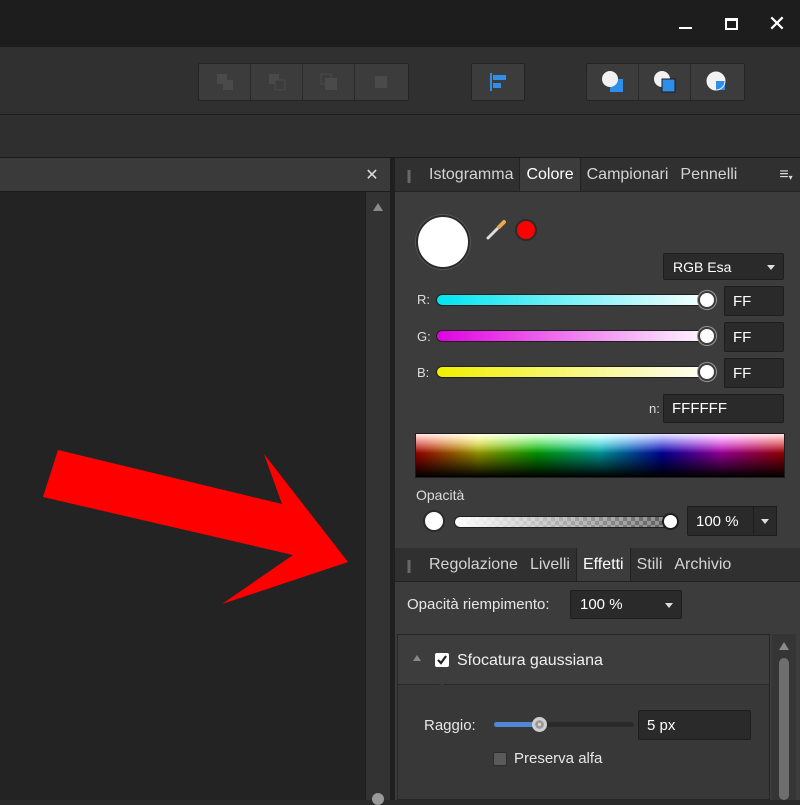  Describe the element at coordinates (600, 455) in the screenshot. I see `color-spectrum` at that location.